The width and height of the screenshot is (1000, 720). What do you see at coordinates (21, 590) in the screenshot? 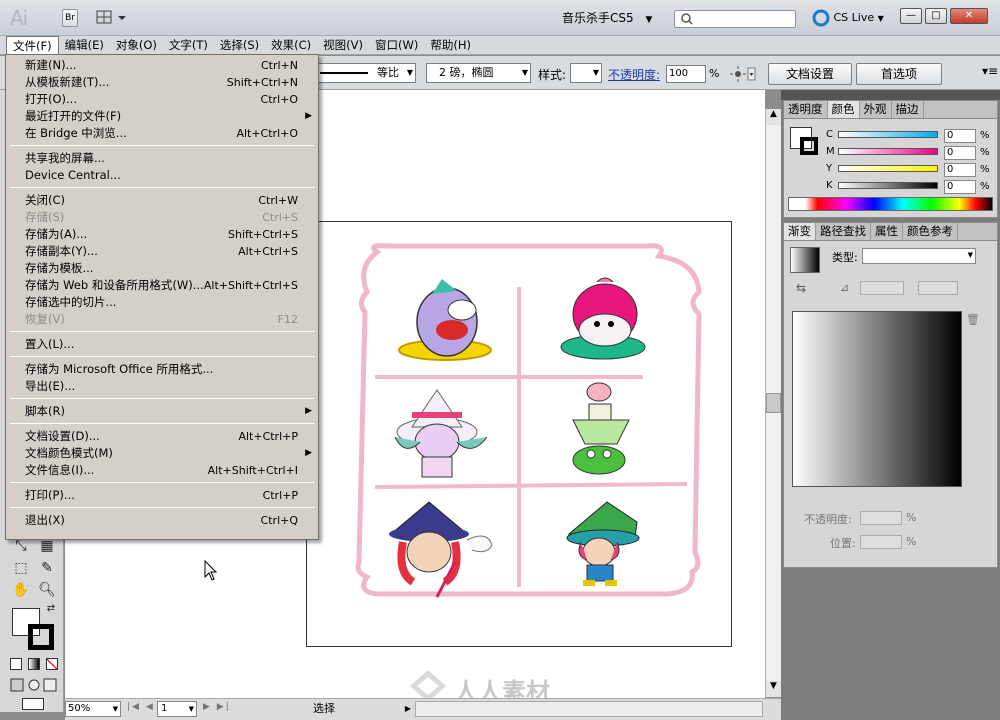
I see `hand-tool-icon: ✋` at bounding box center [21, 590].